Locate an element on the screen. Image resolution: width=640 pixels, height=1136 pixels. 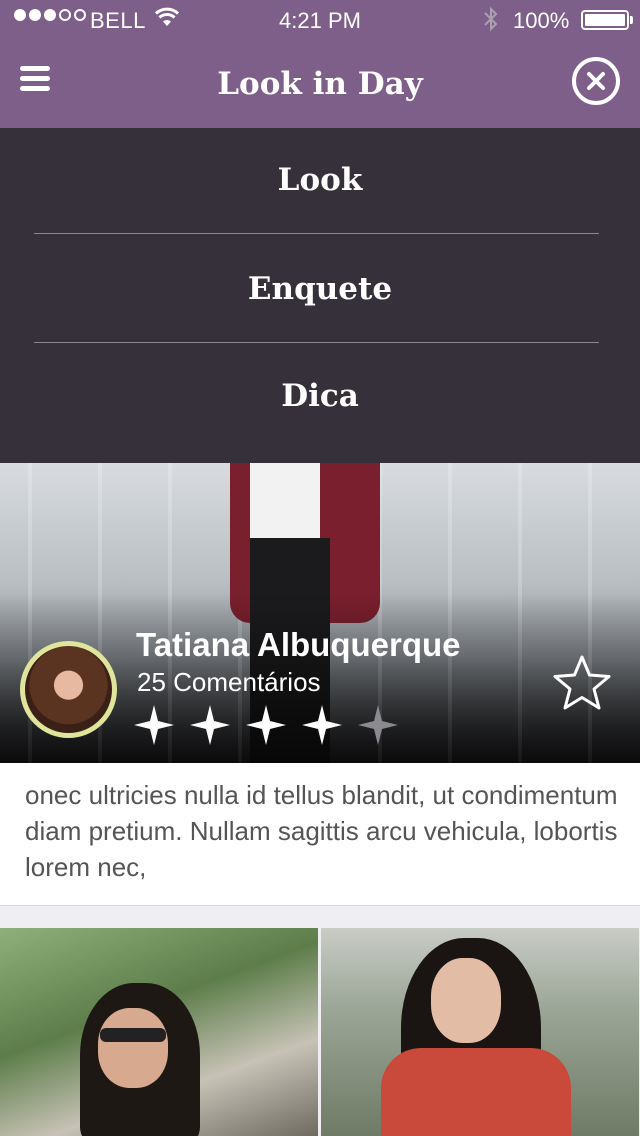
status-bar: BELL 4:21 PM 100% is located at coordinates (320, 20).